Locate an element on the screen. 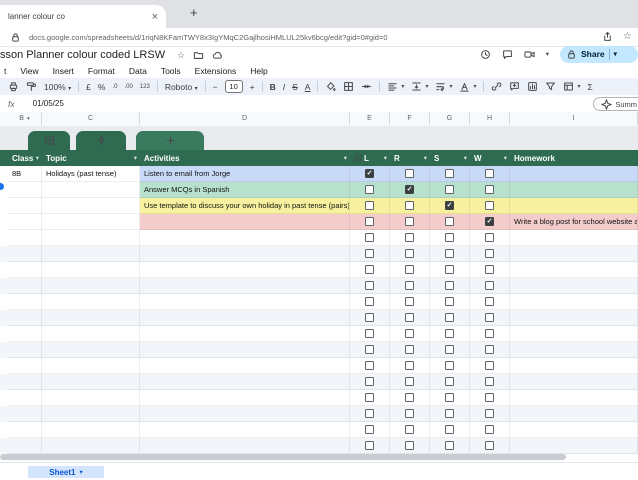  header-cell-homework: Homework is located at coordinates (574, 158).